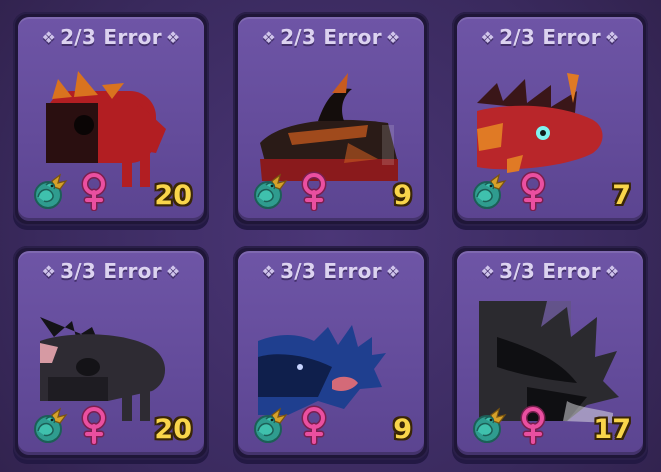  I want to click on pet-slot-face: ❖ 3/3 Error ❖ 17, so click(550, 353).